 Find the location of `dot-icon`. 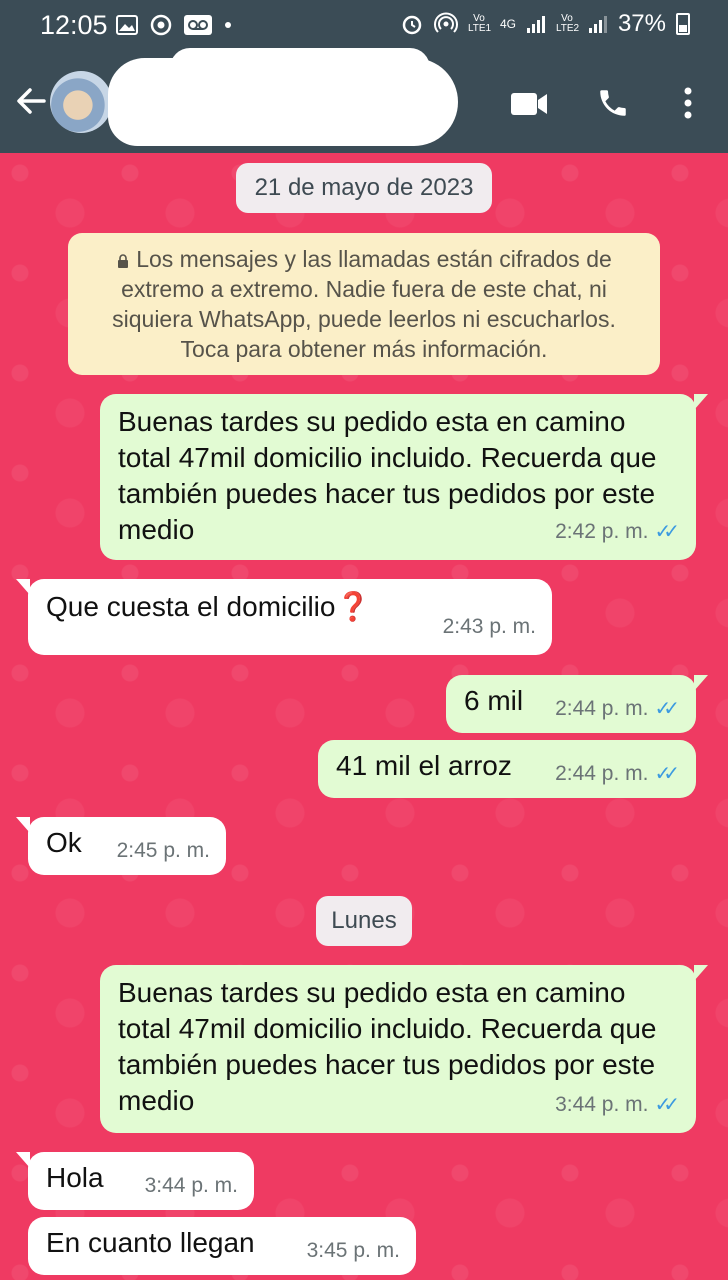

dot-icon is located at coordinates (228, 25).